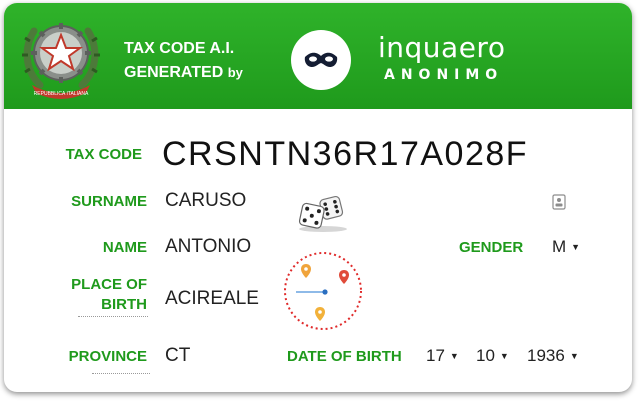 The width and height of the screenshot is (640, 401). I want to click on brand-logo, so click(321, 60).